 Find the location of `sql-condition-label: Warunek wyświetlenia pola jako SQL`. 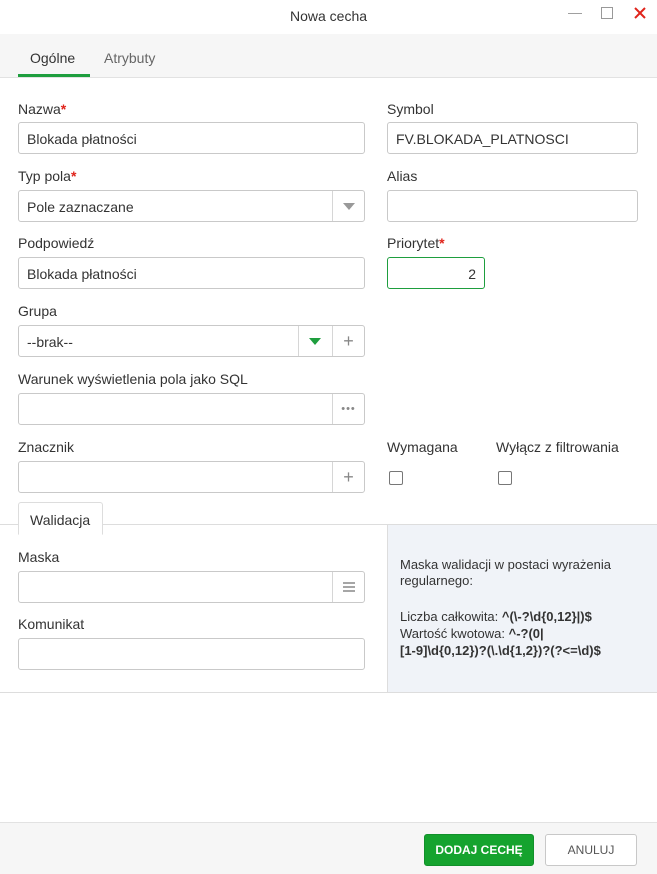

sql-condition-label: Warunek wyświetlenia pola jako SQL is located at coordinates (133, 379).